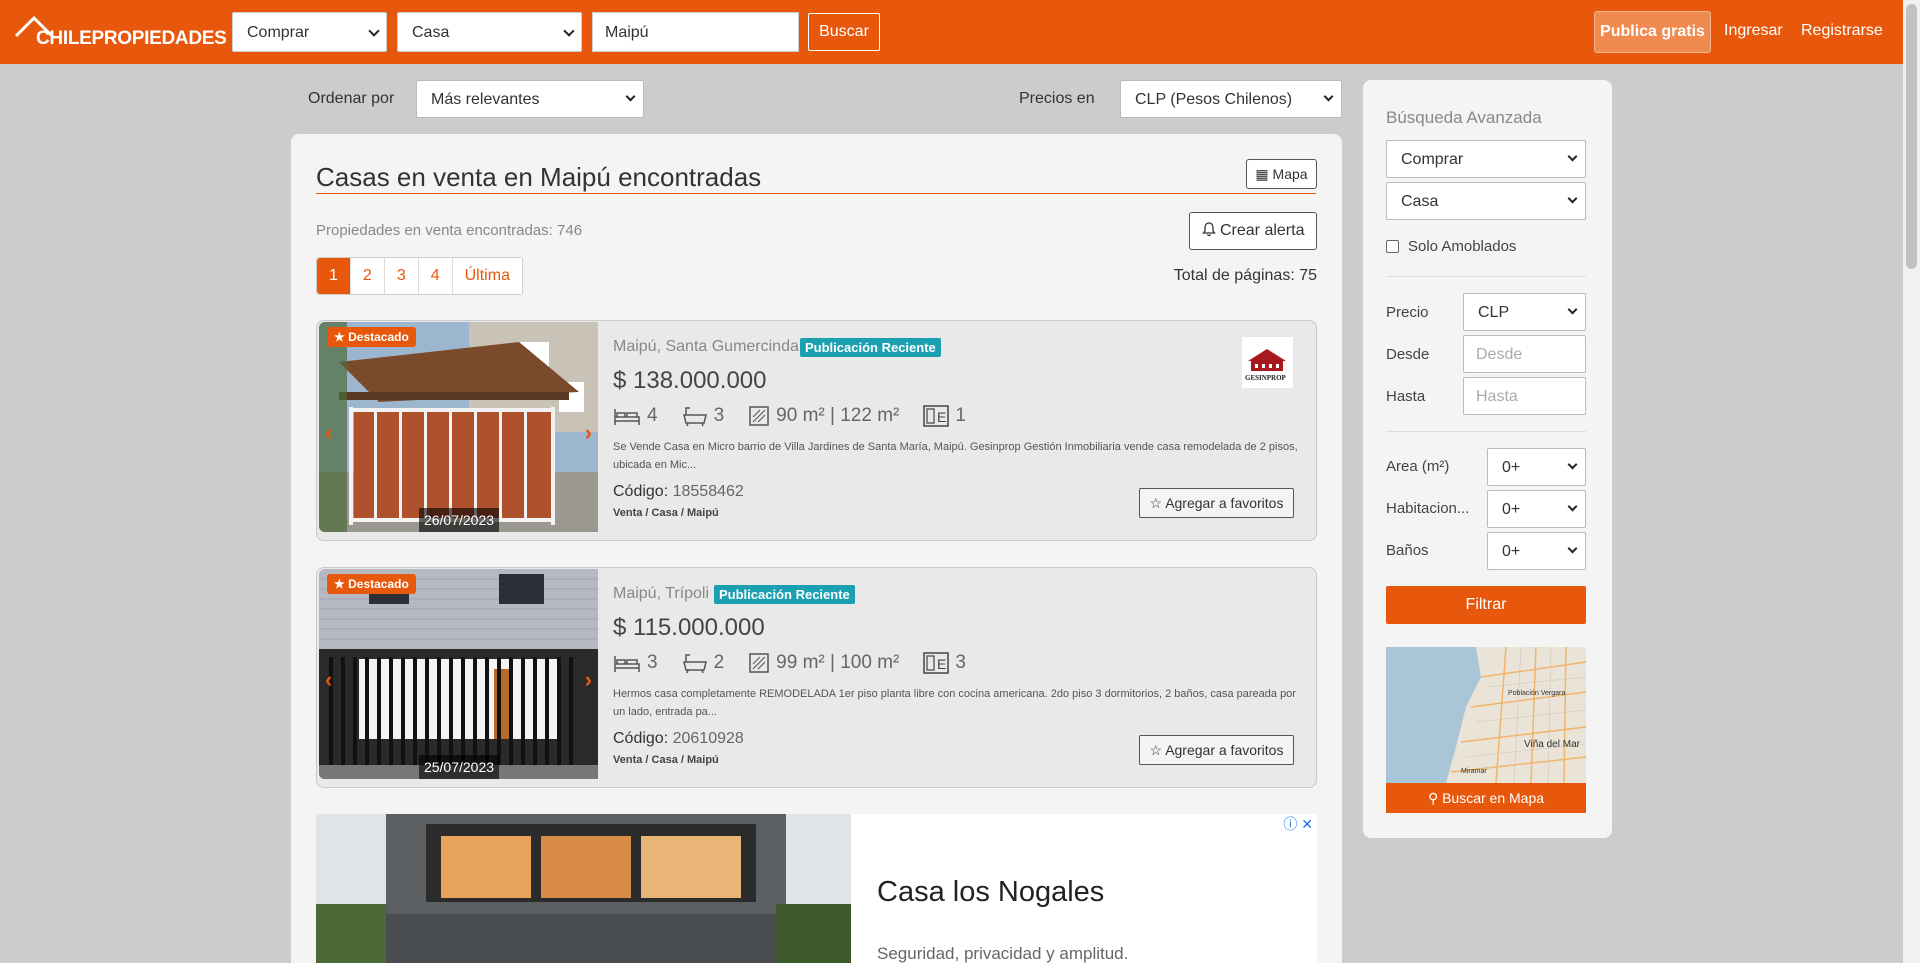 Image resolution: width=1920 pixels, height=963 pixels. I want to click on order-by-select: Más relevantes, so click(530, 99).